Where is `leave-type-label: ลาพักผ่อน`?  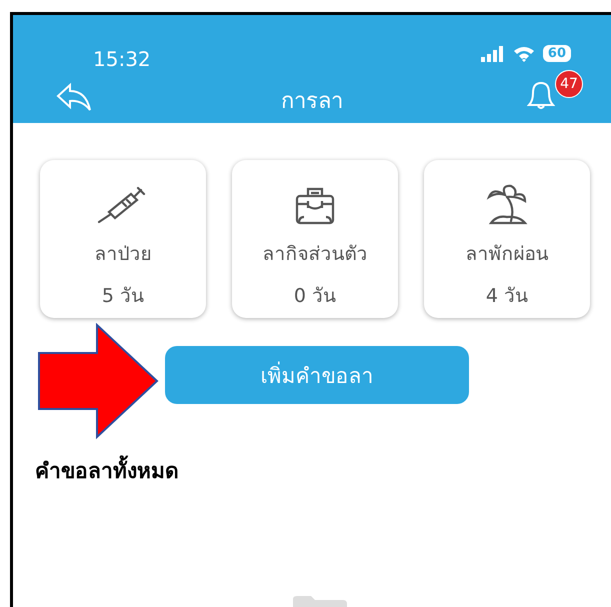
leave-type-label: ลาพักผ่อน is located at coordinates (507, 254).